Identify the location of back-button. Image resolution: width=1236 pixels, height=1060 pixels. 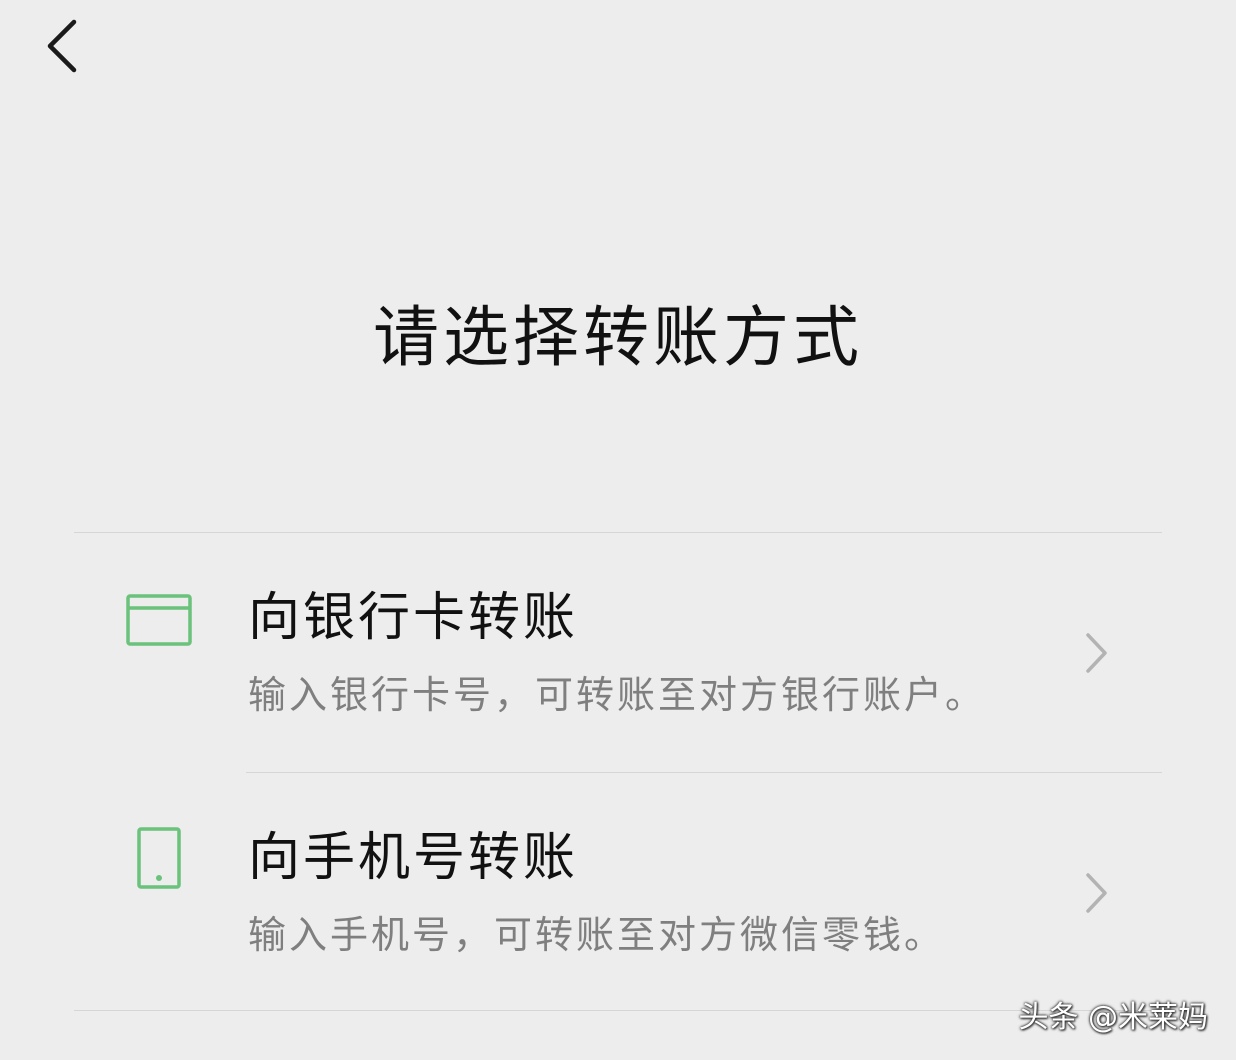
(62, 48).